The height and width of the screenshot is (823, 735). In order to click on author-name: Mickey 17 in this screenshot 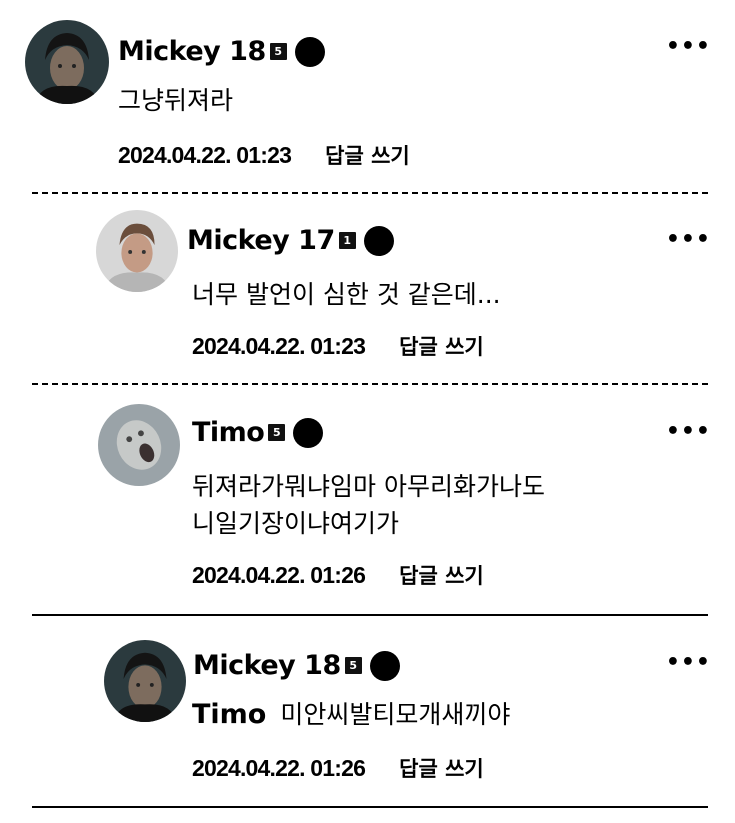, I will do `click(261, 240)`.